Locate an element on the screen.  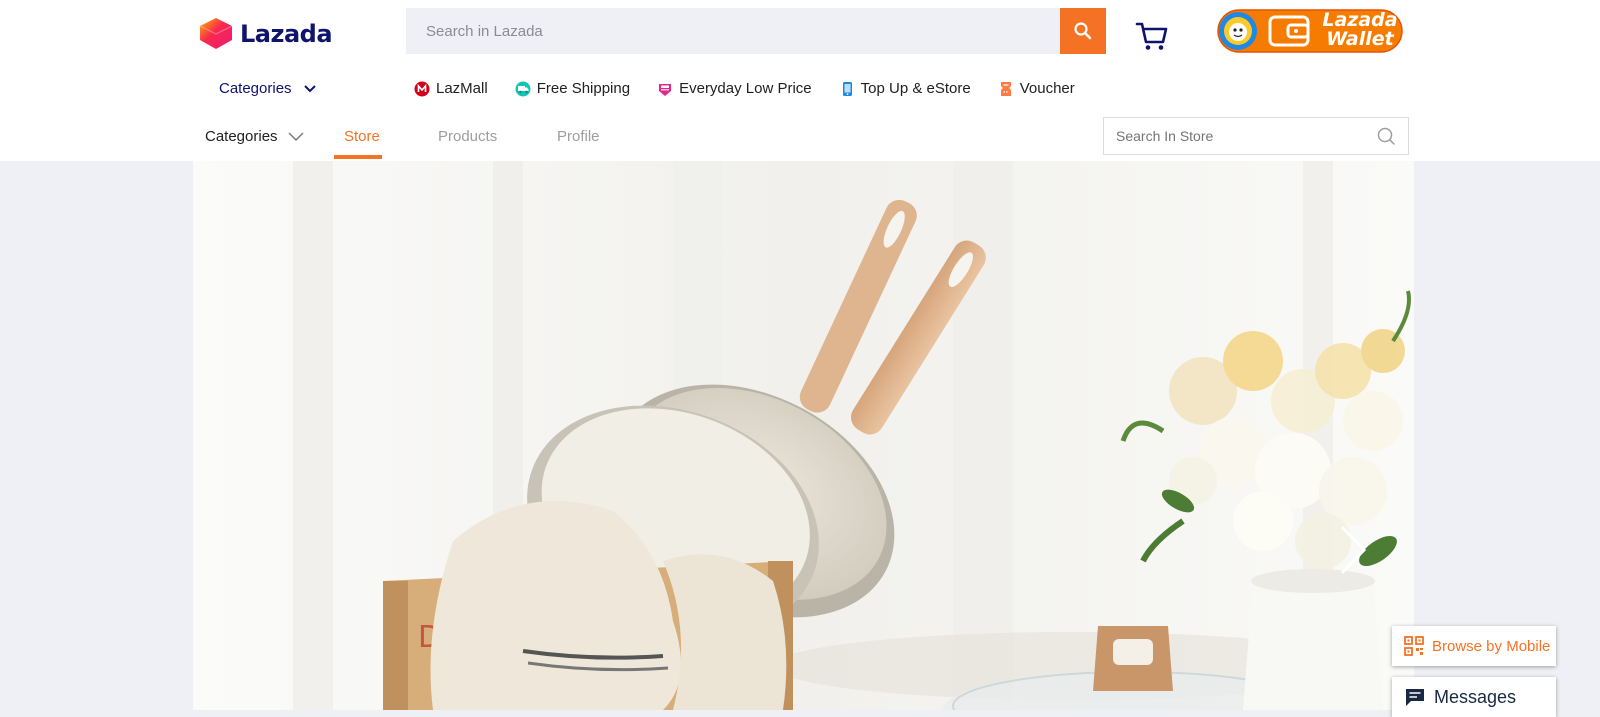
chat-icon is located at coordinates (1415, 697).